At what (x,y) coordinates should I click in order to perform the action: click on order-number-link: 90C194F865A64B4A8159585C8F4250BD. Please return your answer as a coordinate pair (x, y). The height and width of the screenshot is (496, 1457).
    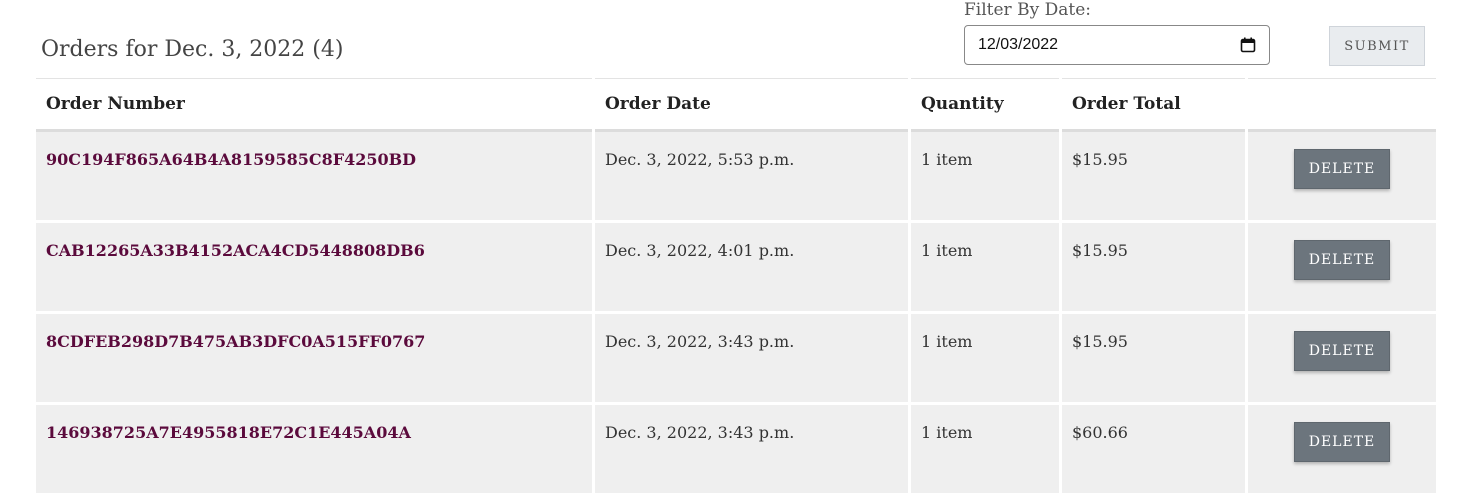
    Looking at the image, I should click on (231, 159).